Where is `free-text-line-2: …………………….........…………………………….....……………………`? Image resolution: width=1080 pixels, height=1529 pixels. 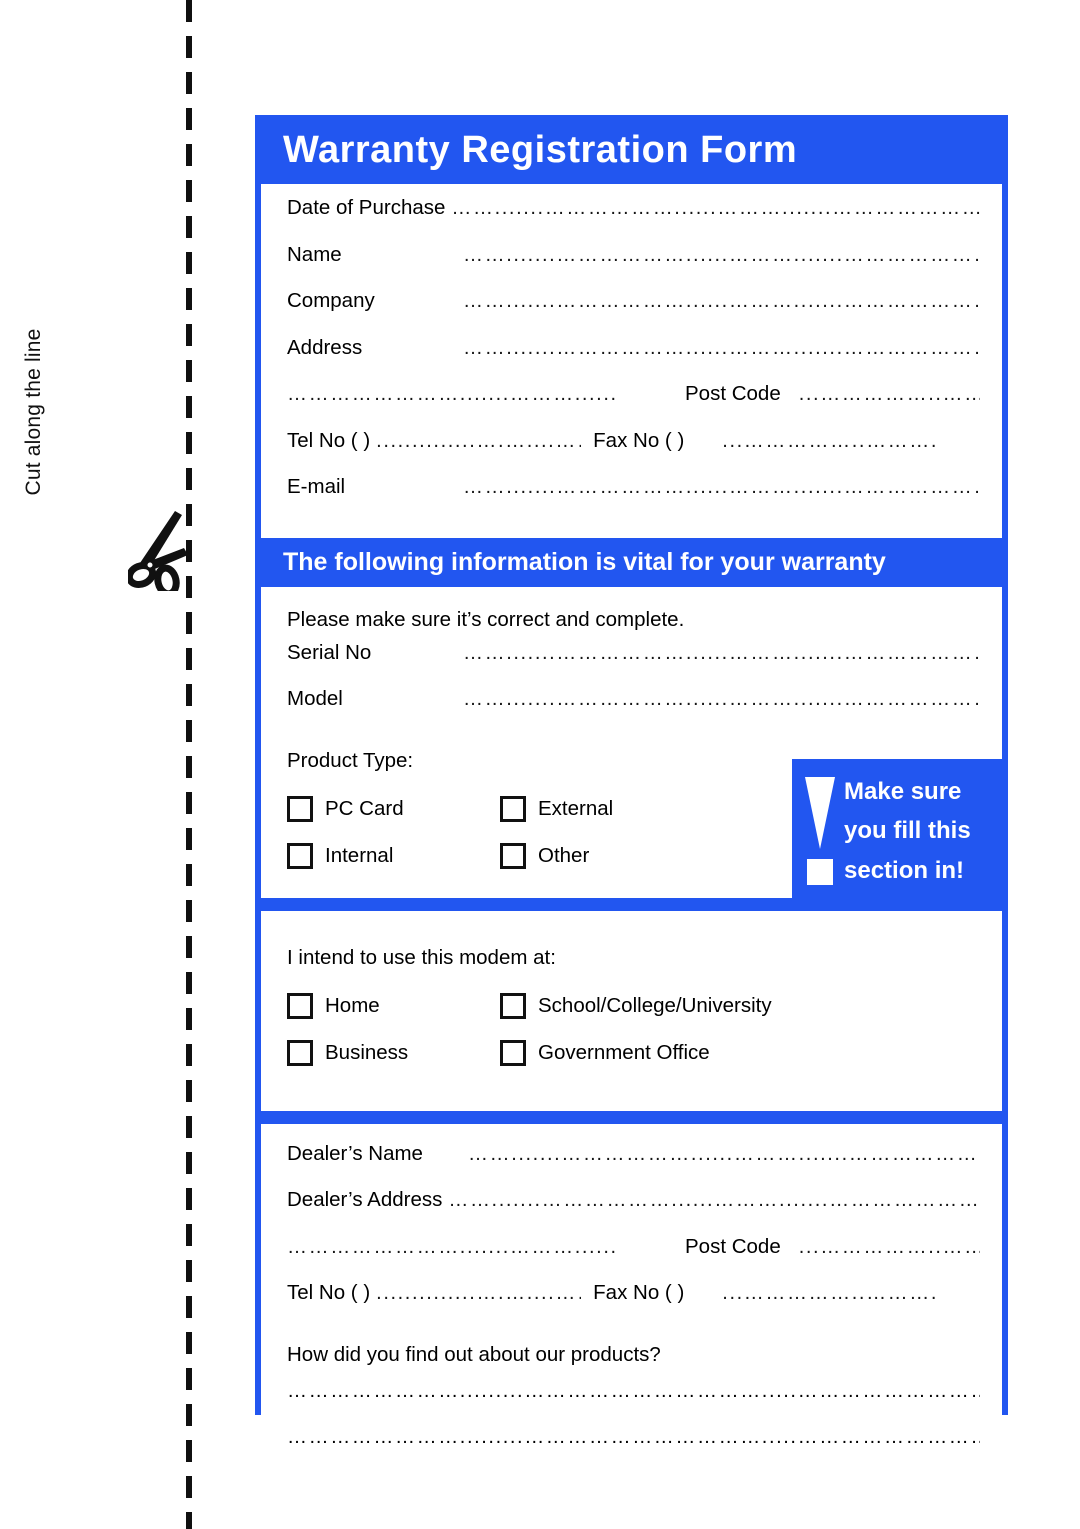
free-text-line-2: …………………….........…………………………….....…………………… is located at coordinates (631, 1449).